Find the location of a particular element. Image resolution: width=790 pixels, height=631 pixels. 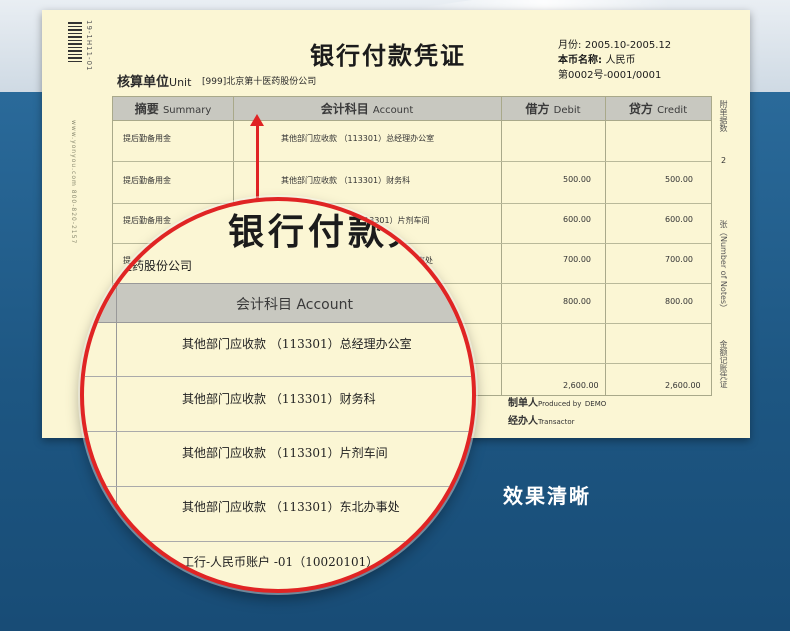

attach-count: 2 is located at coordinates (724, 160).